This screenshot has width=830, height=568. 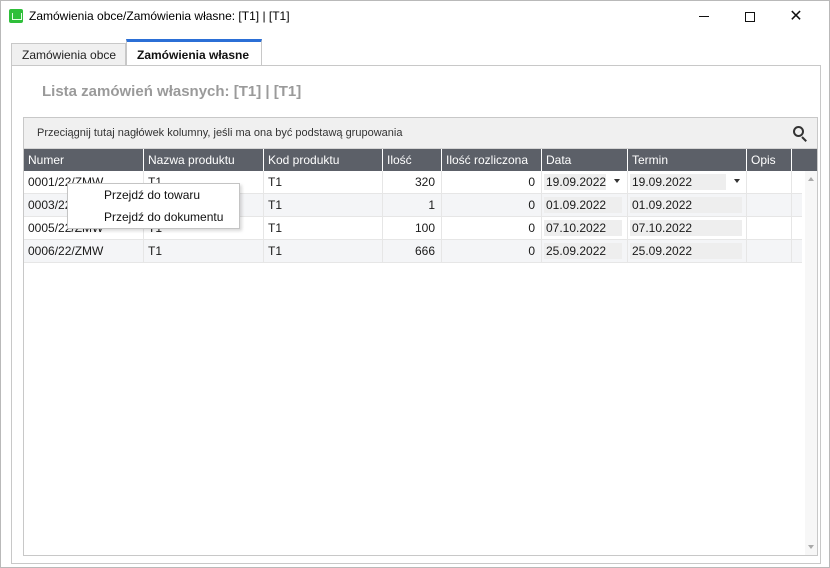 I want to click on cell-termin: 07.10.2022, so click(x=687, y=228).